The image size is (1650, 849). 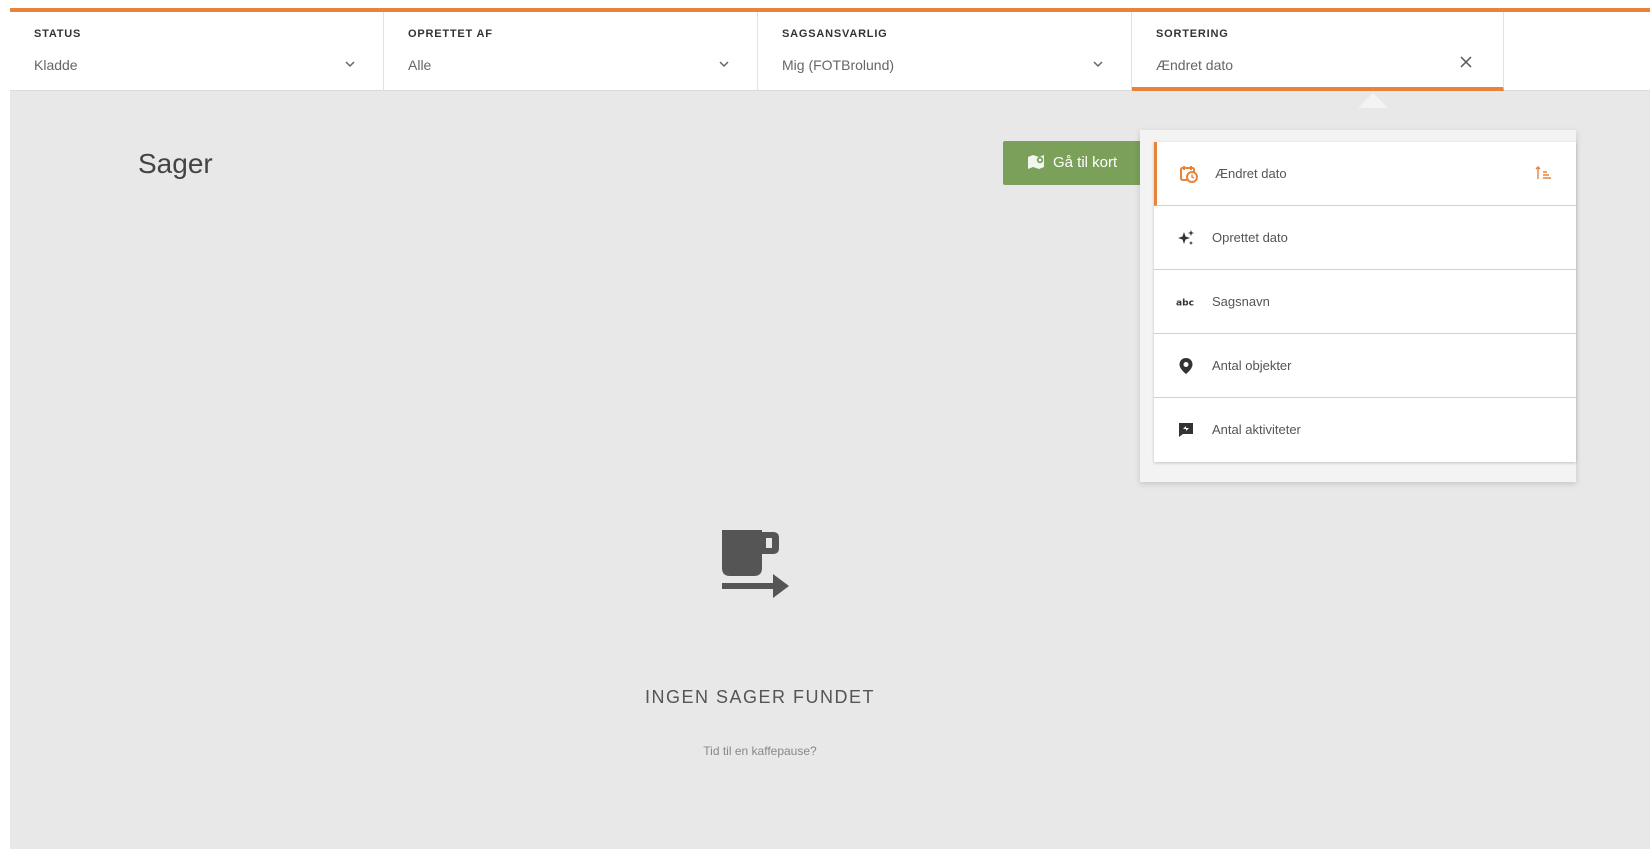 I want to click on filter-status: STATUS Kladde, so click(x=197, y=51).